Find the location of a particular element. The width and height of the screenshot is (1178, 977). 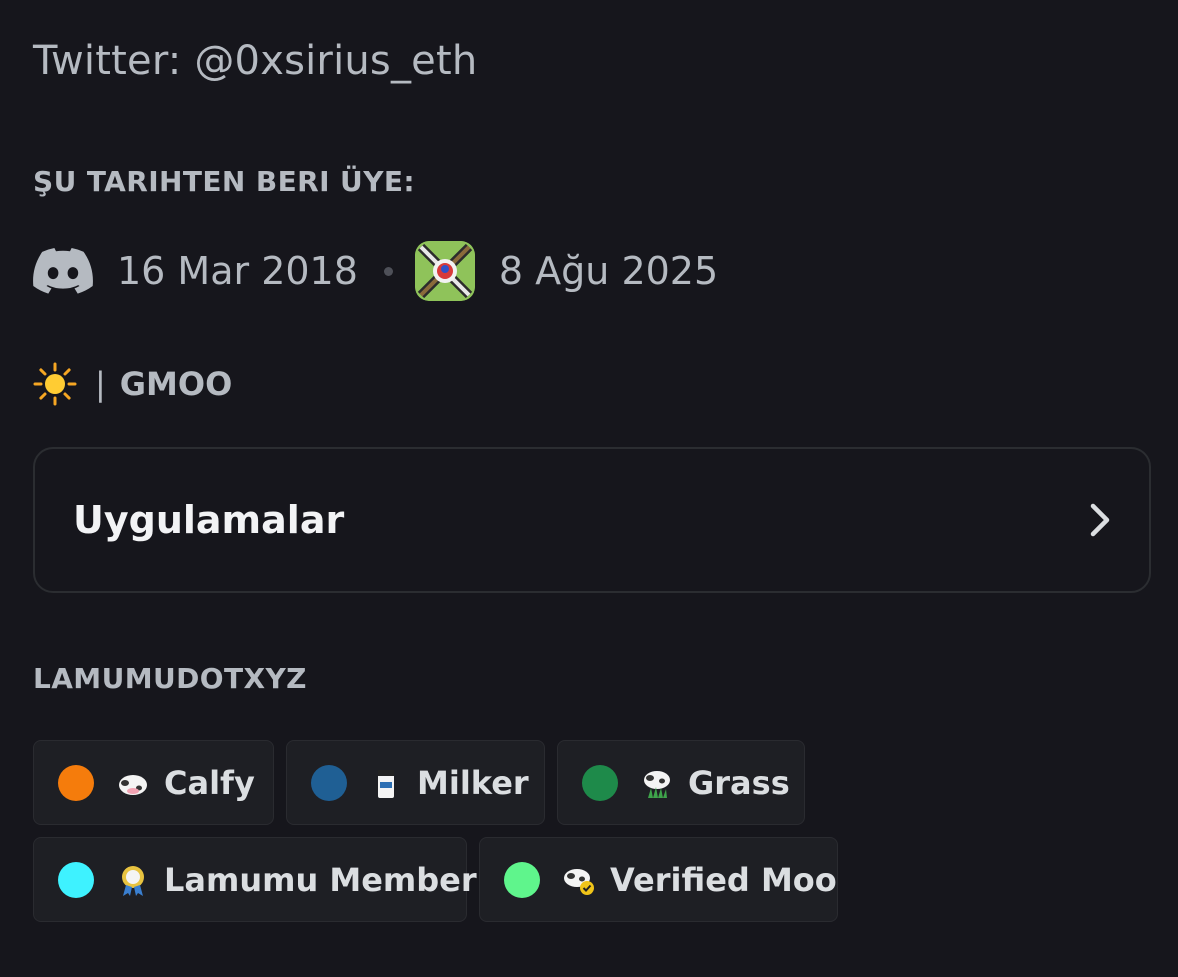

server-icon is located at coordinates (444, 271).